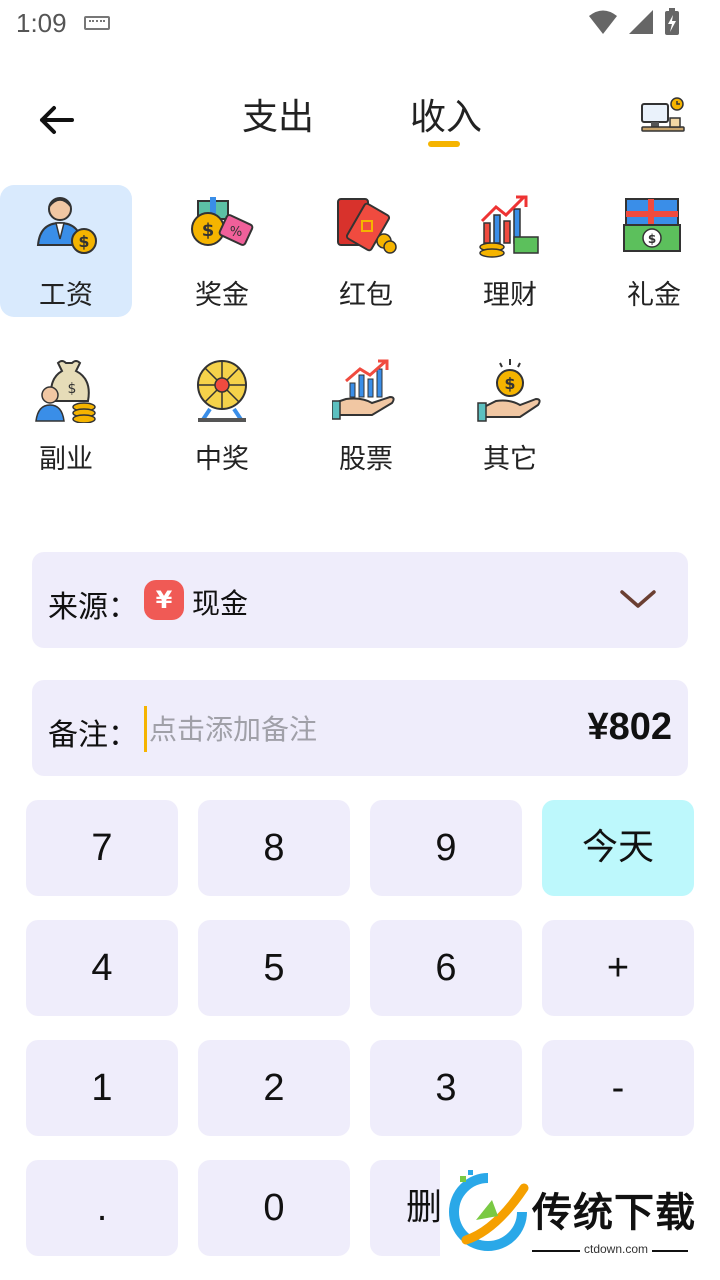  What do you see at coordinates (614, 1213) in the screenshot?
I see `watermark-title: 传统下载` at bounding box center [614, 1213].